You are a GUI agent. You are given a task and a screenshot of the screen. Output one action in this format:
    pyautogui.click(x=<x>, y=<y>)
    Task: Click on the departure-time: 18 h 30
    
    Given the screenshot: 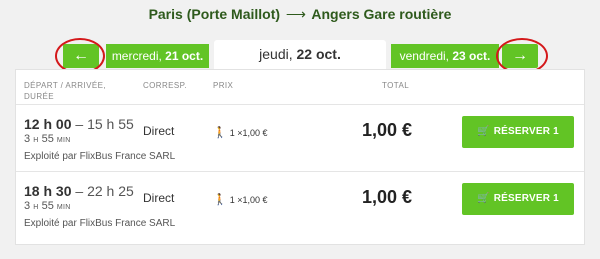 What is the action you would take?
    pyautogui.click(x=48, y=191)
    